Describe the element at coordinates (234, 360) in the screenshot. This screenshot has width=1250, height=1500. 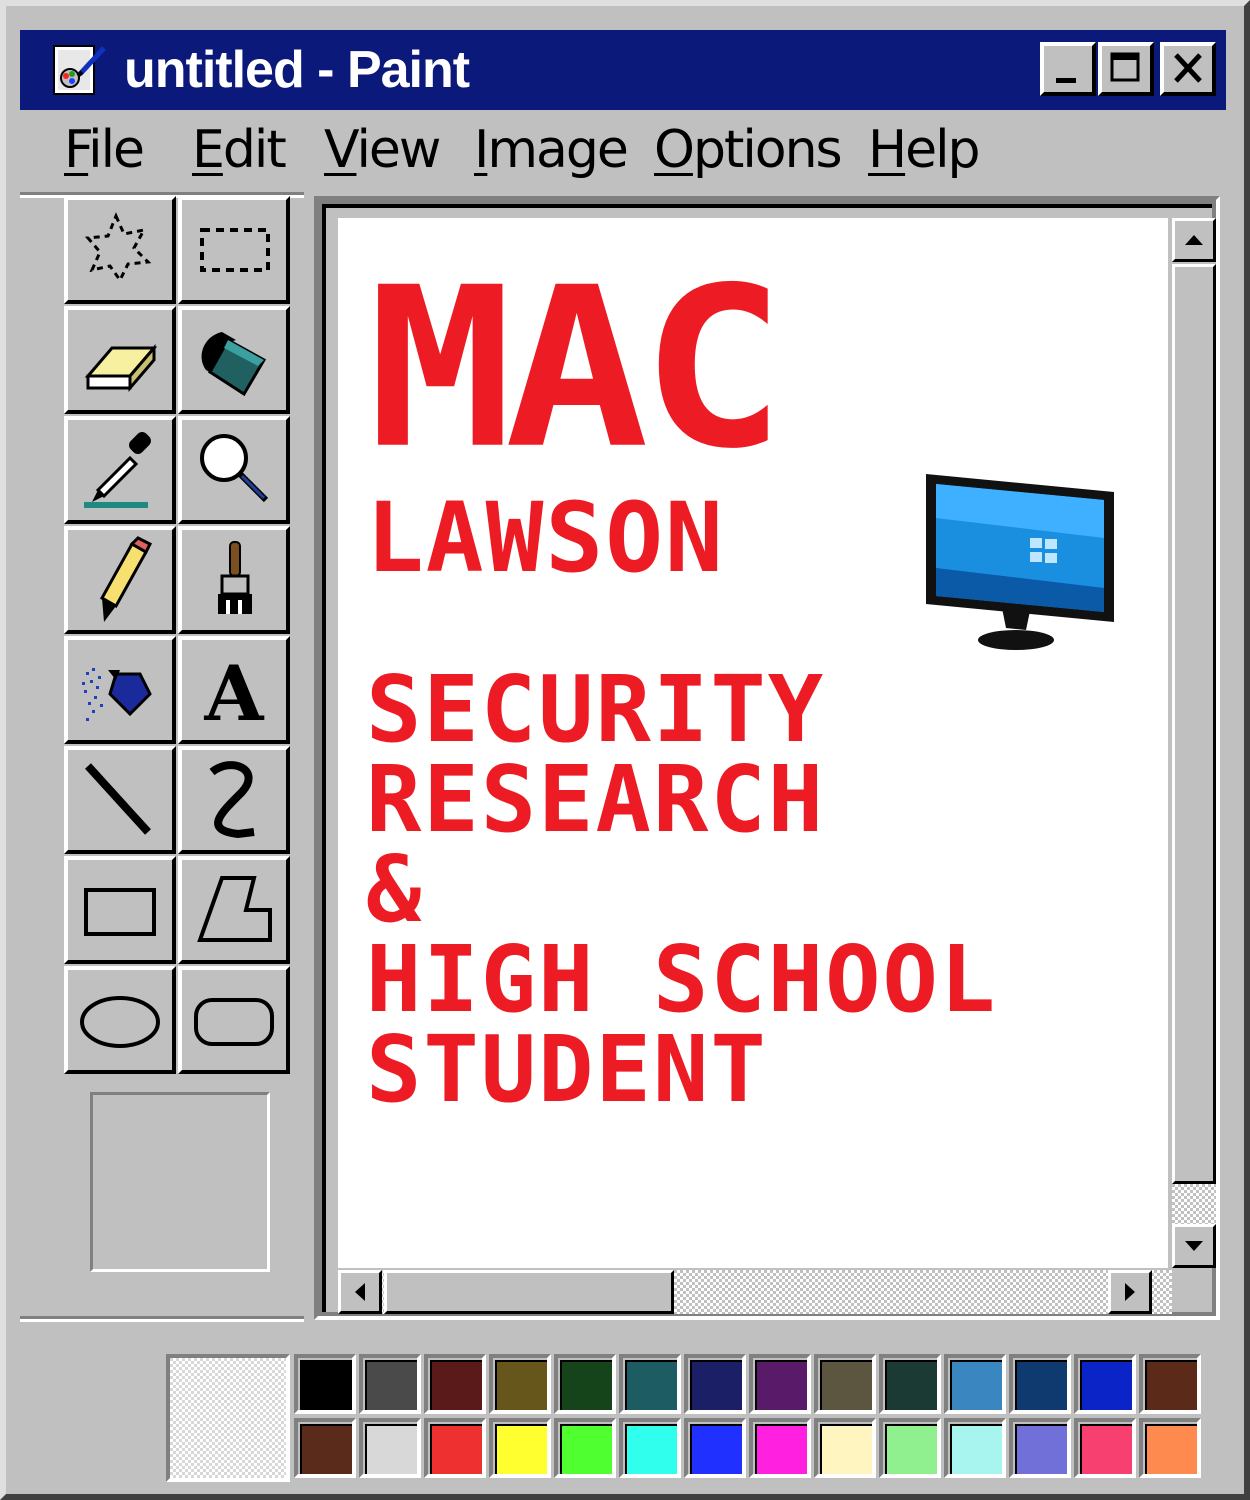
I see `tool-fill` at that location.